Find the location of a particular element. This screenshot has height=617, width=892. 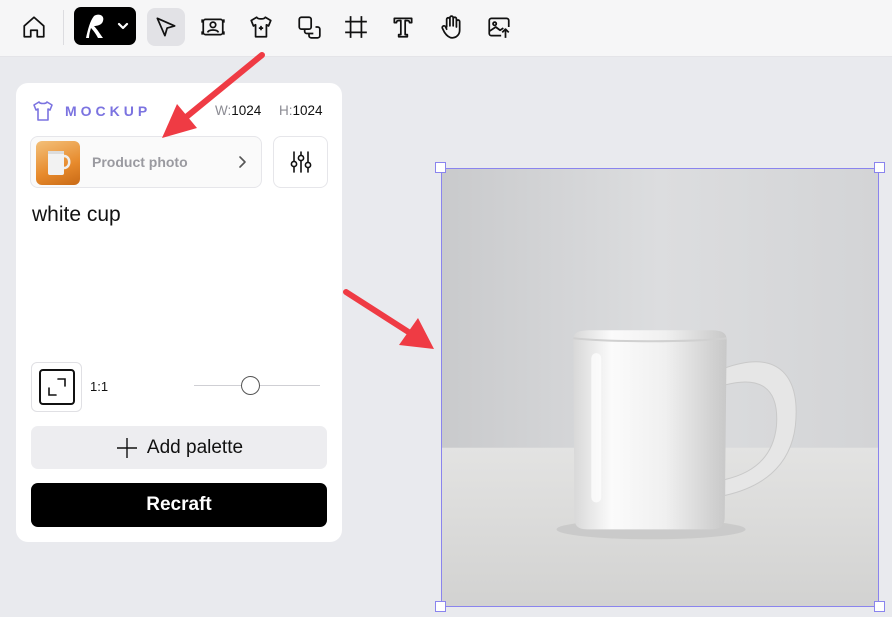

annotation-arrow-to-image is located at coordinates (388, 319).